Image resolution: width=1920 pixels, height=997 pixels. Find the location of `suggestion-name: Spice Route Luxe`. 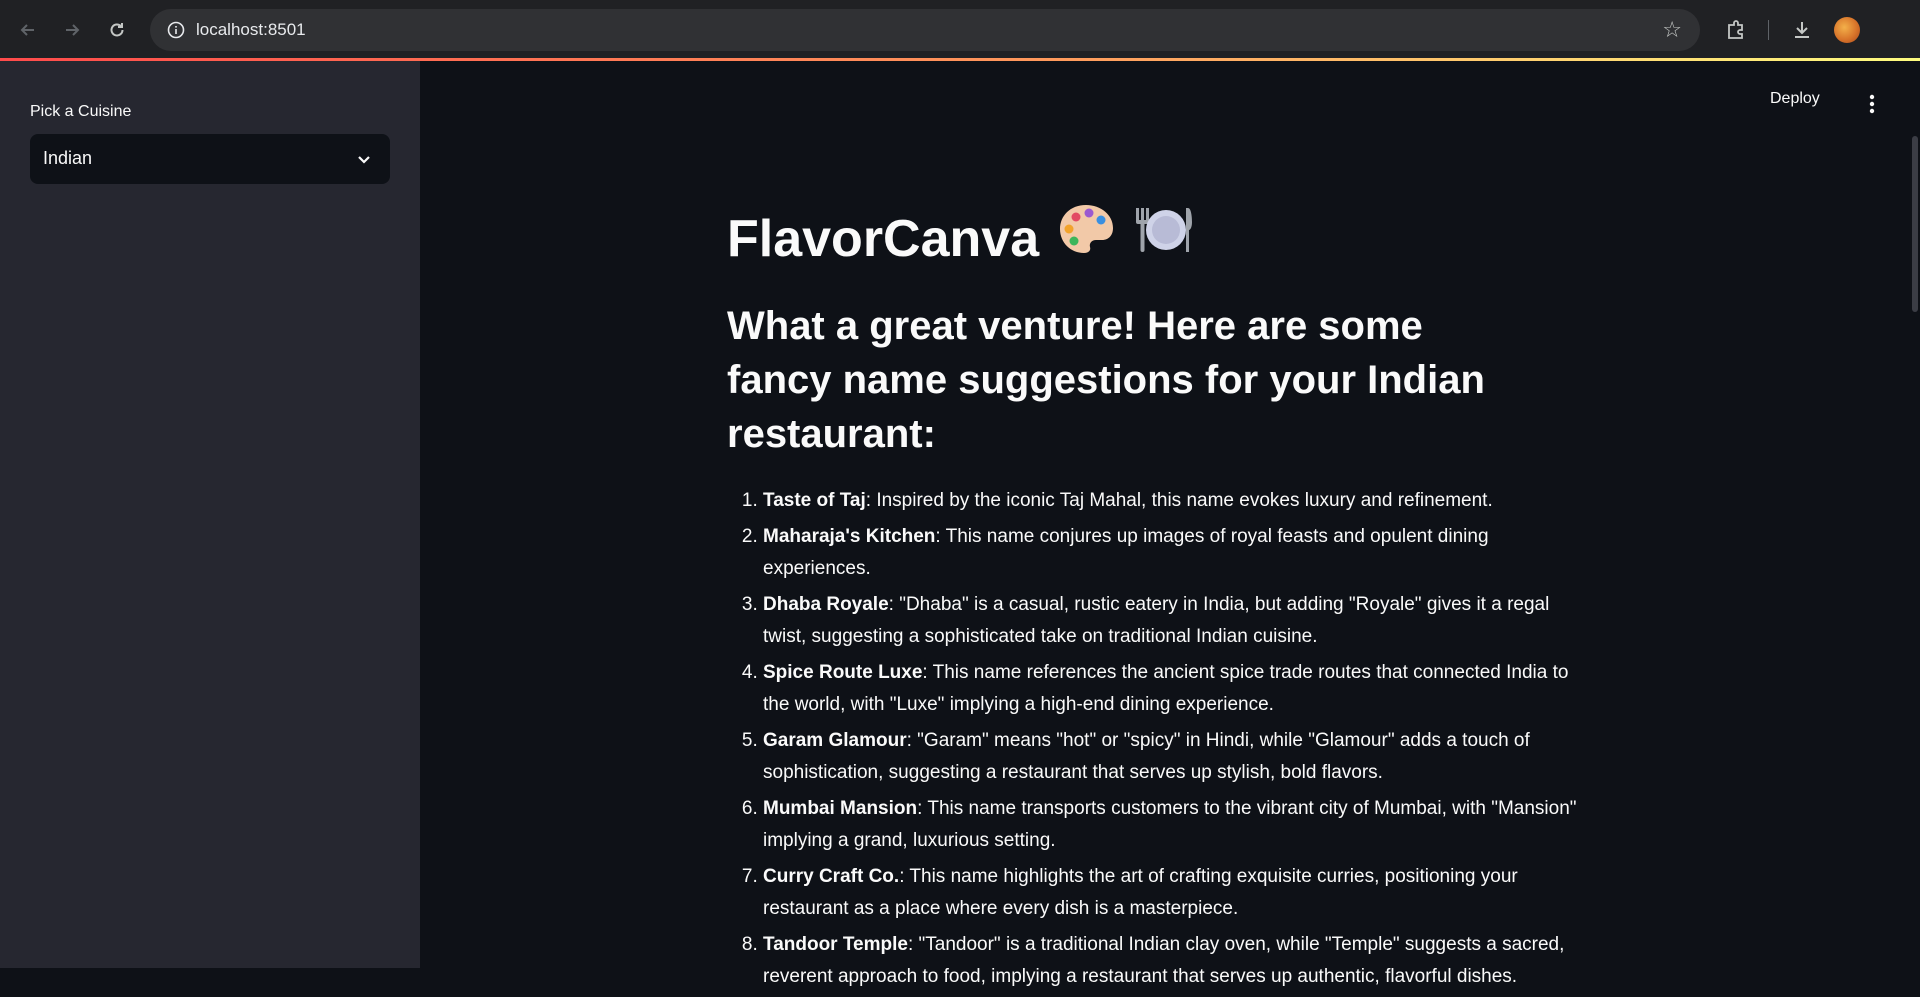

suggestion-name: Spice Route Luxe is located at coordinates (843, 672).